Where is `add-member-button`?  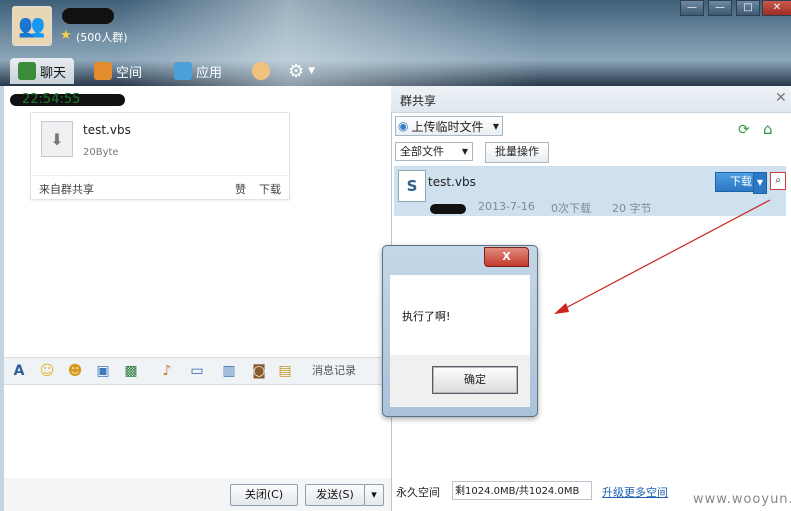 add-member-button is located at coordinates (261, 71).